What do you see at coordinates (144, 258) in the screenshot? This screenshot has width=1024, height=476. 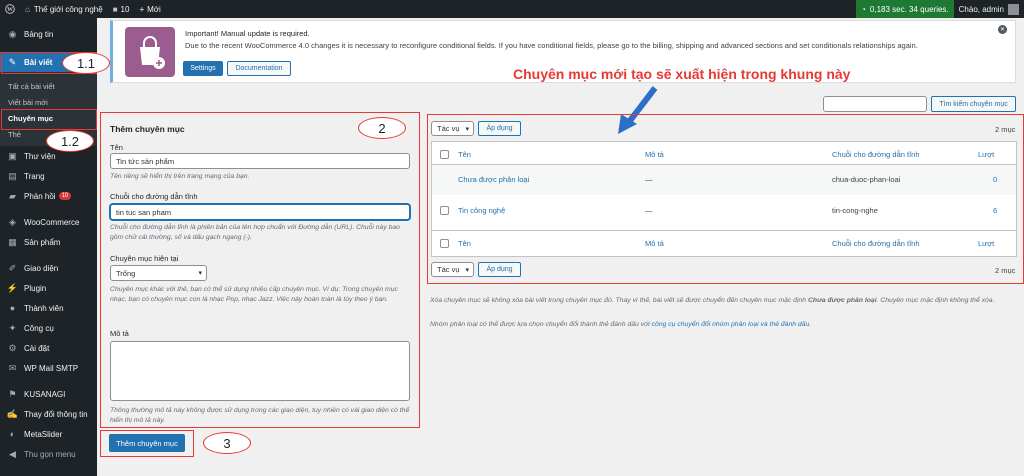 I see `parent-label: Chuyên mục hiện tại` at bounding box center [144, 258].